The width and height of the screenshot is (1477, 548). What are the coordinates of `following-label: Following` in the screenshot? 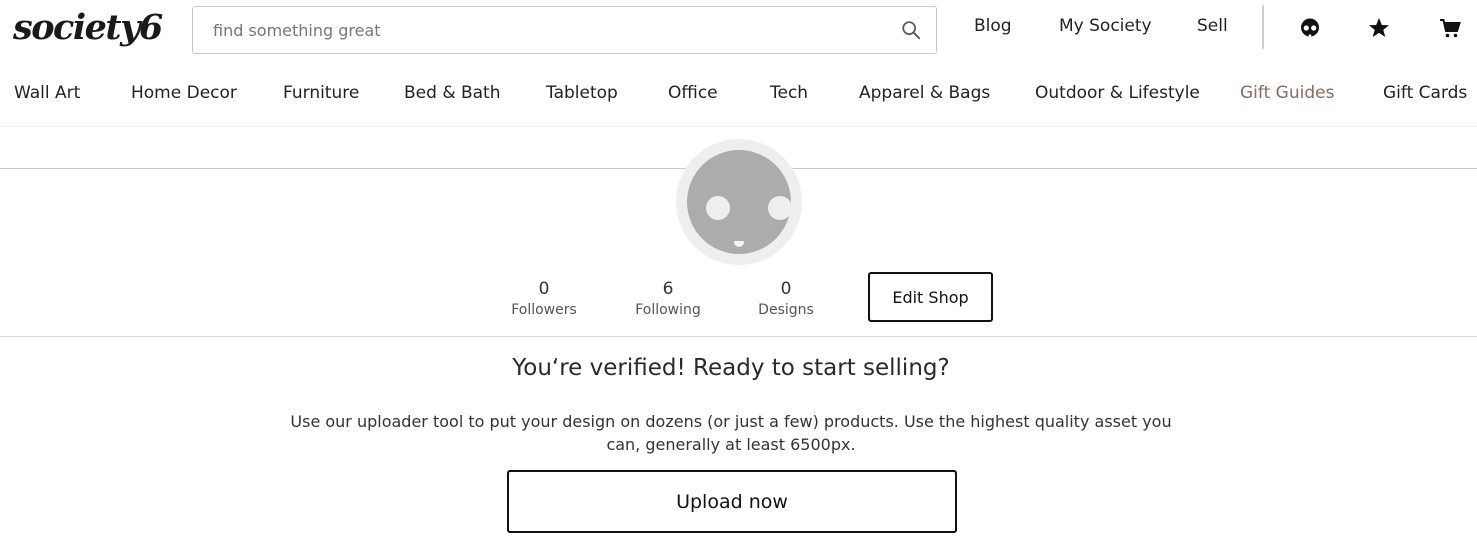 It's located at (668, 310).